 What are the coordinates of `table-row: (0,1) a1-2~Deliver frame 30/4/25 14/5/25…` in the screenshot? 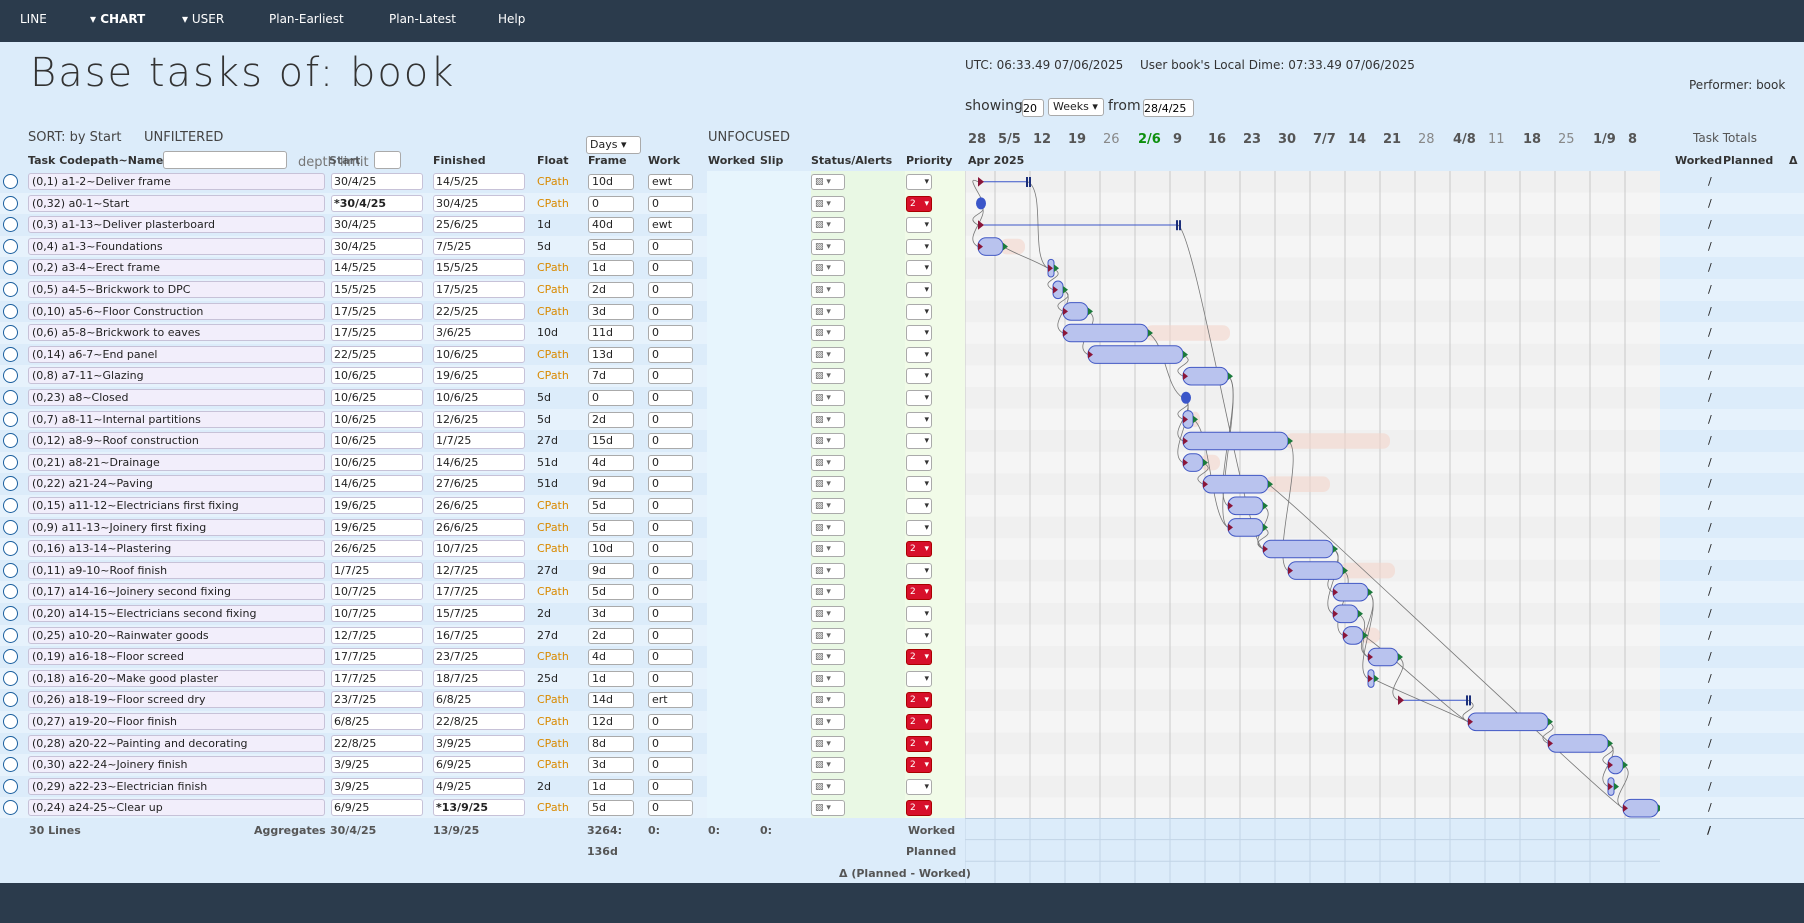 It's located at (482, 182).